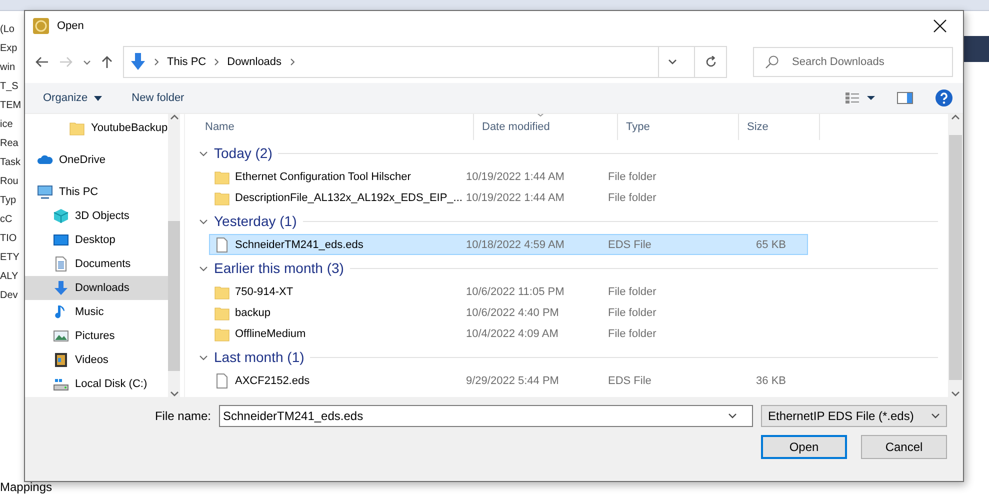  I want to click on background-label: Exp, so click(9, 49).